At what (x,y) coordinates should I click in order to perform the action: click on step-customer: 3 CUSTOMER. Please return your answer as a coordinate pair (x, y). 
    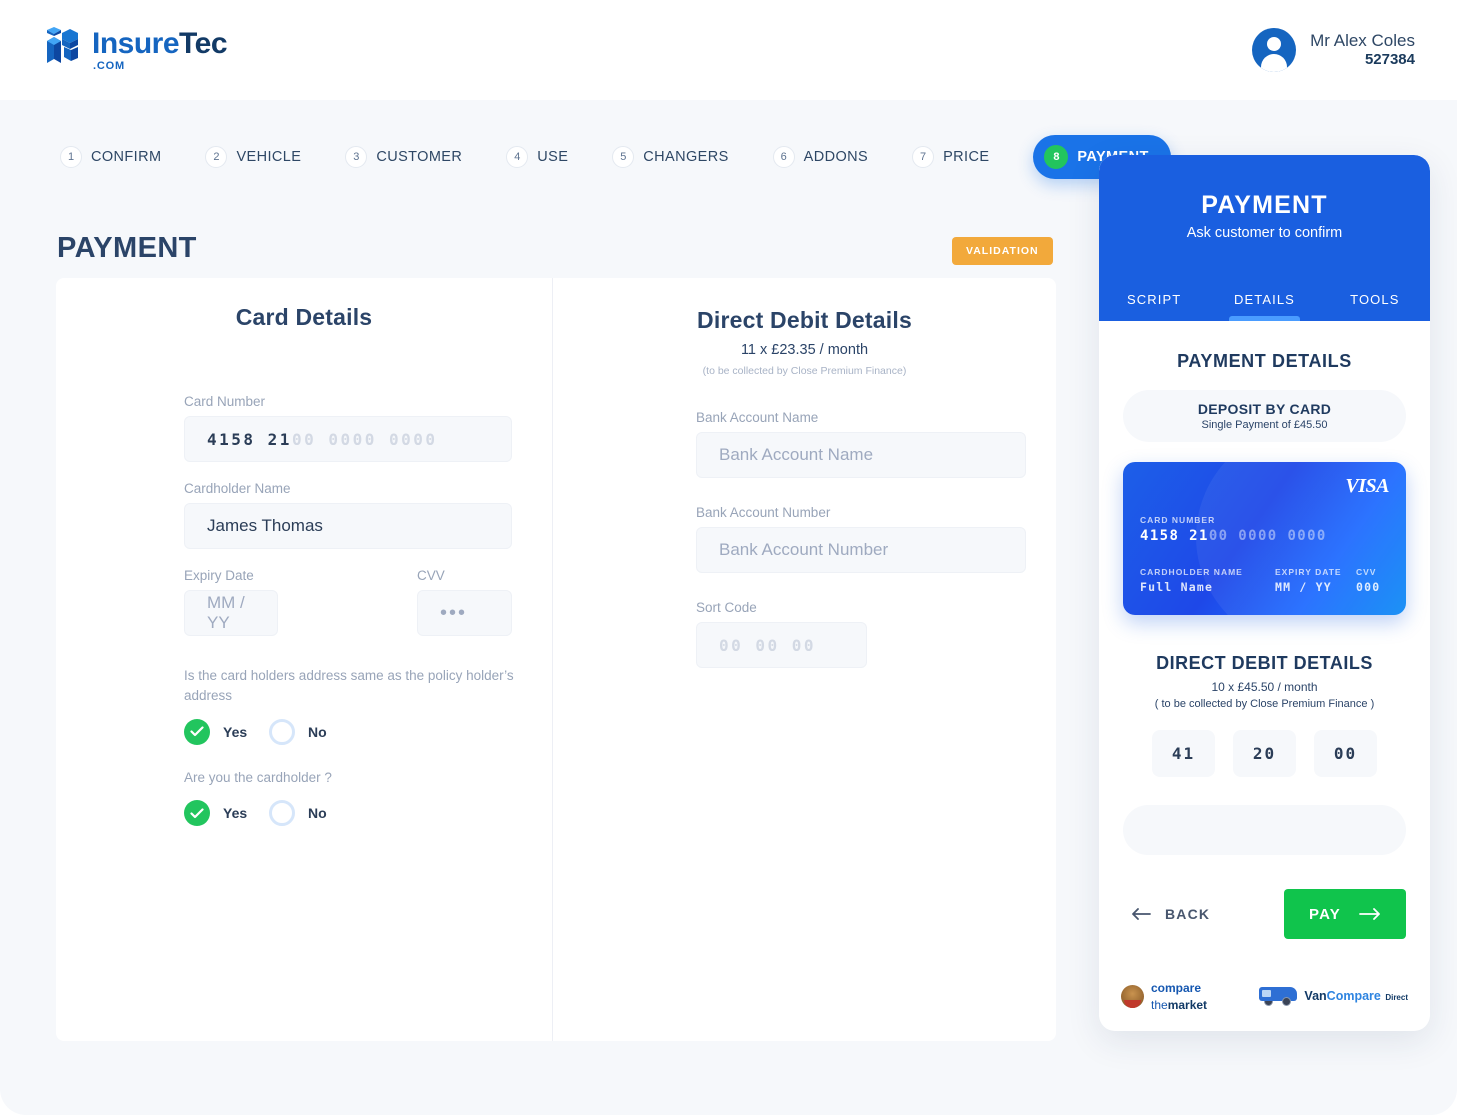
    Looking at the image, I should click on (403, 157).